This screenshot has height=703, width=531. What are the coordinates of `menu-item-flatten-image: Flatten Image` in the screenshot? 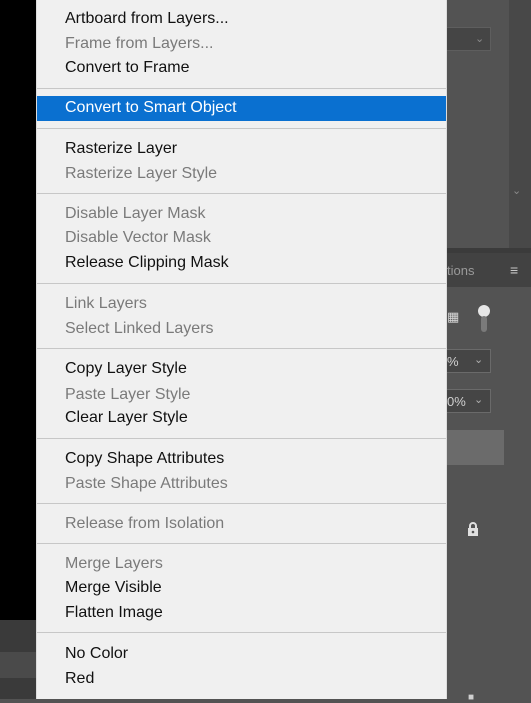 It's located at (241, 613).